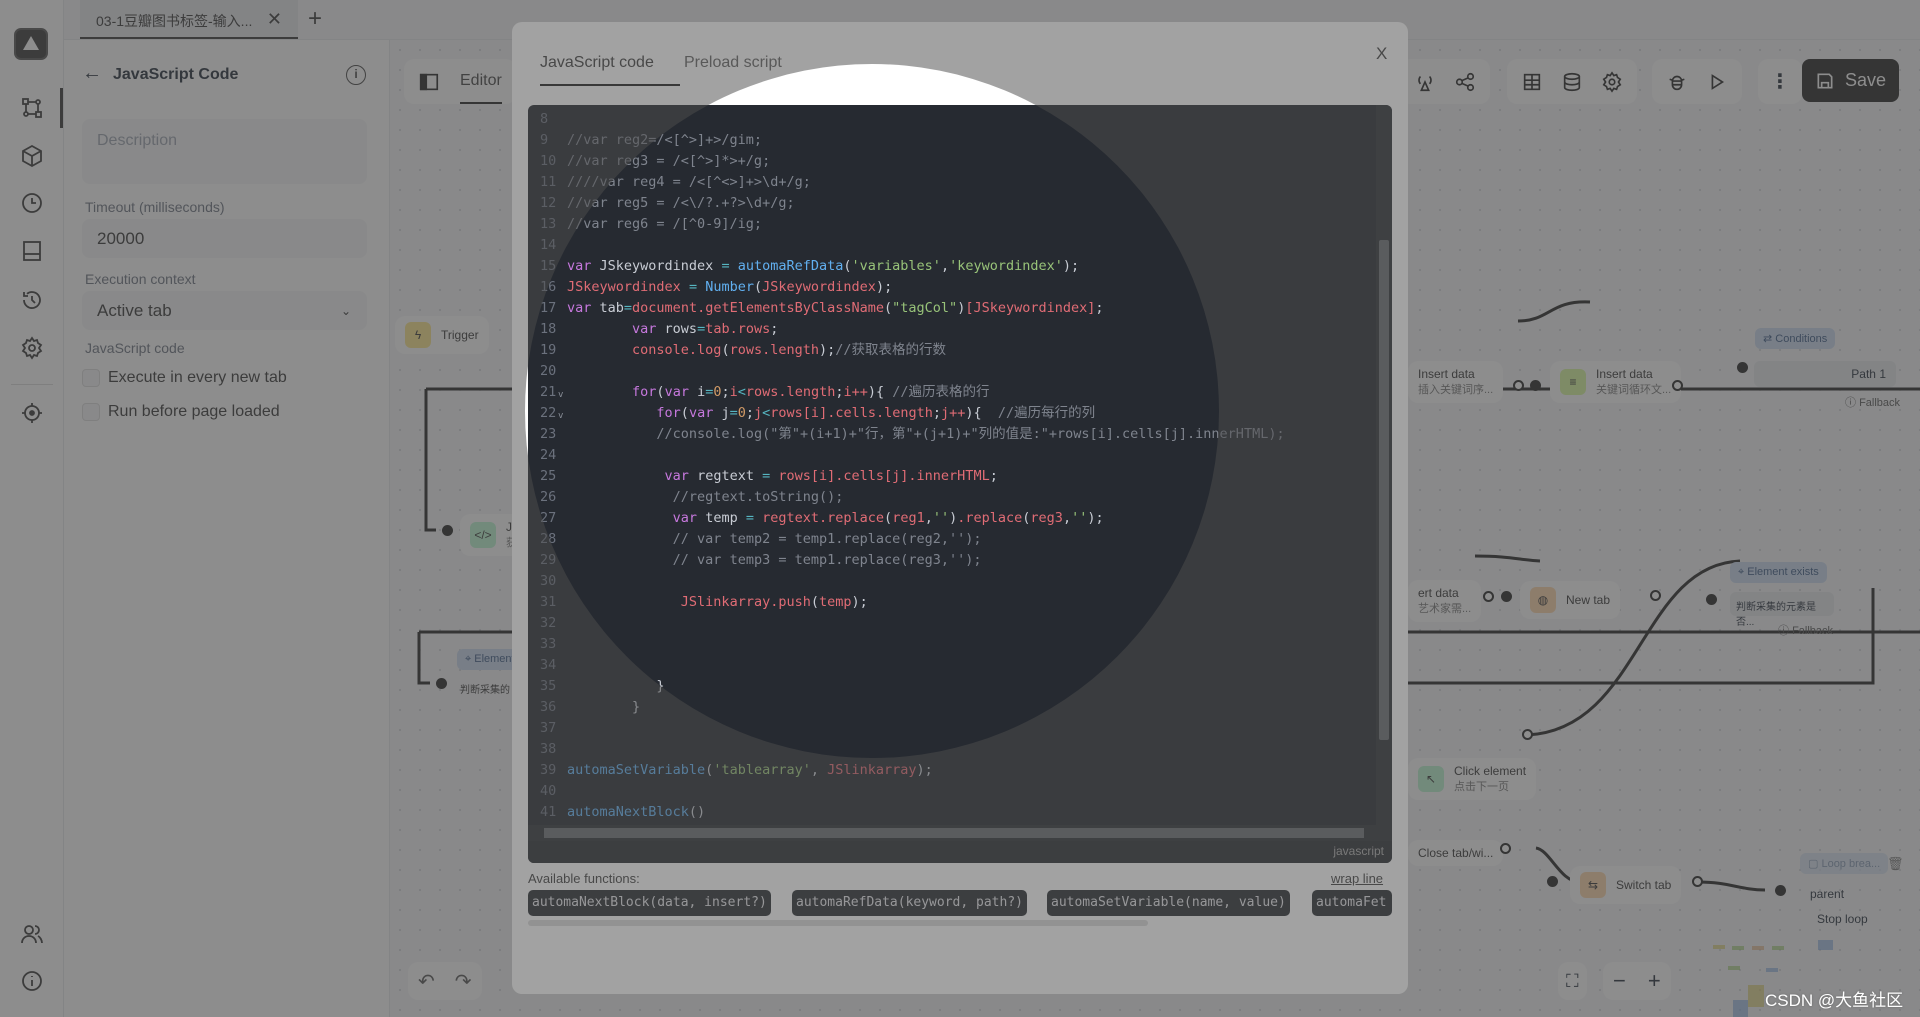 The width and height of the screenshot is (1920, 1017). Describe the element at coordinates (950, 707) in the screenshot. I see `code-line: 36 }` at that location.